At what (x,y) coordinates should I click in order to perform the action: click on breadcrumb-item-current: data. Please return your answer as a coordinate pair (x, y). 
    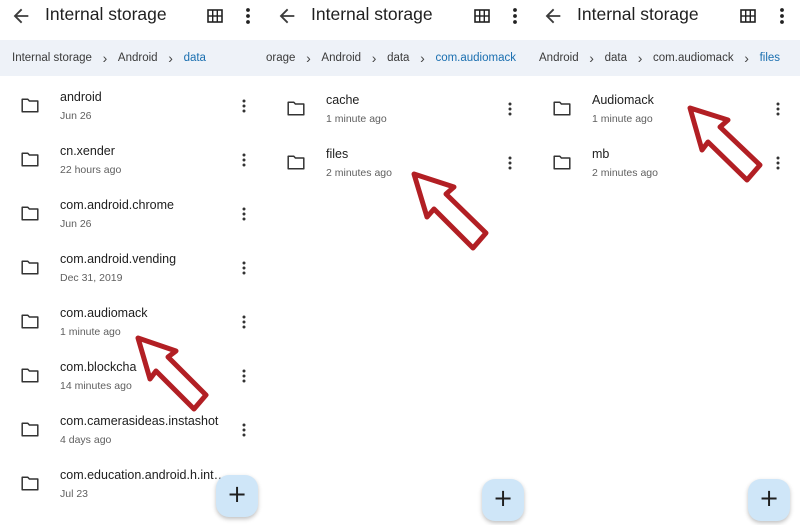
    Looking at the image, I should click on (195, 58).